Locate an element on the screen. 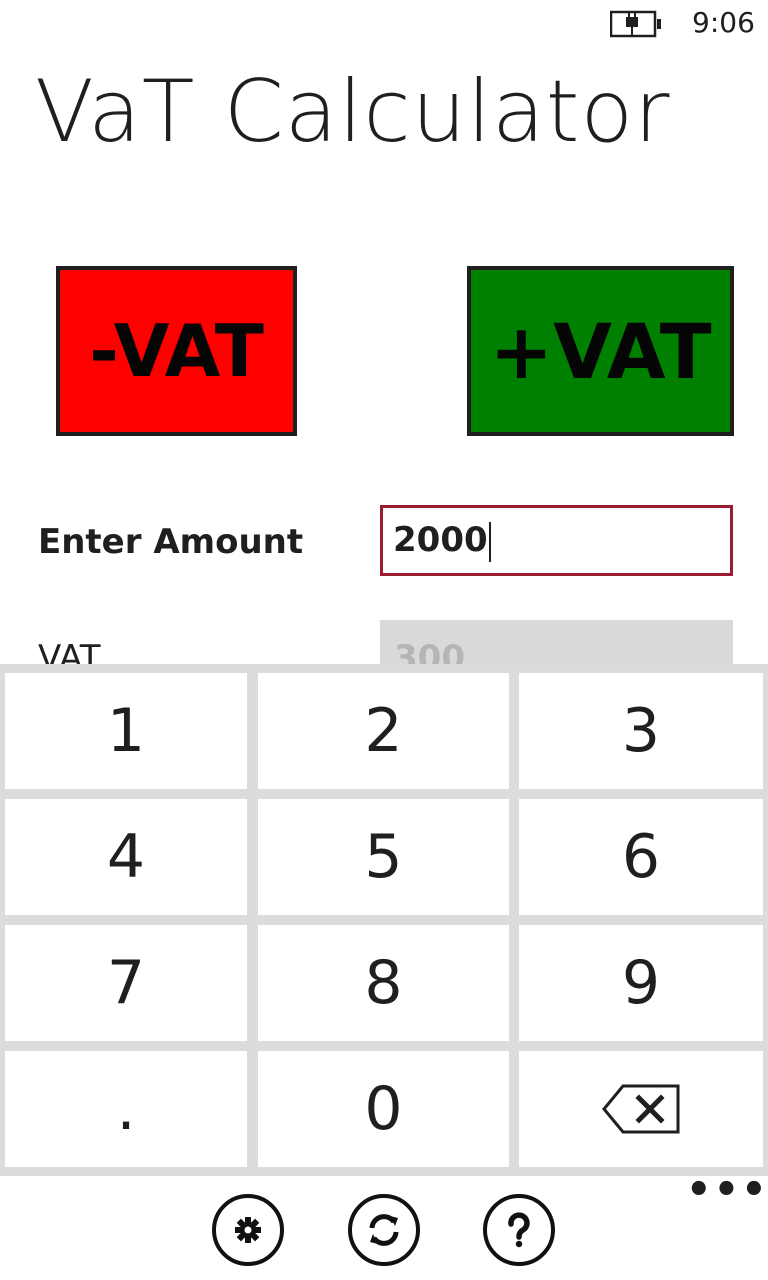 Image resolution: width=768 pixels, height=1280 pixels. help-button is located at coordinates (519, 1230).